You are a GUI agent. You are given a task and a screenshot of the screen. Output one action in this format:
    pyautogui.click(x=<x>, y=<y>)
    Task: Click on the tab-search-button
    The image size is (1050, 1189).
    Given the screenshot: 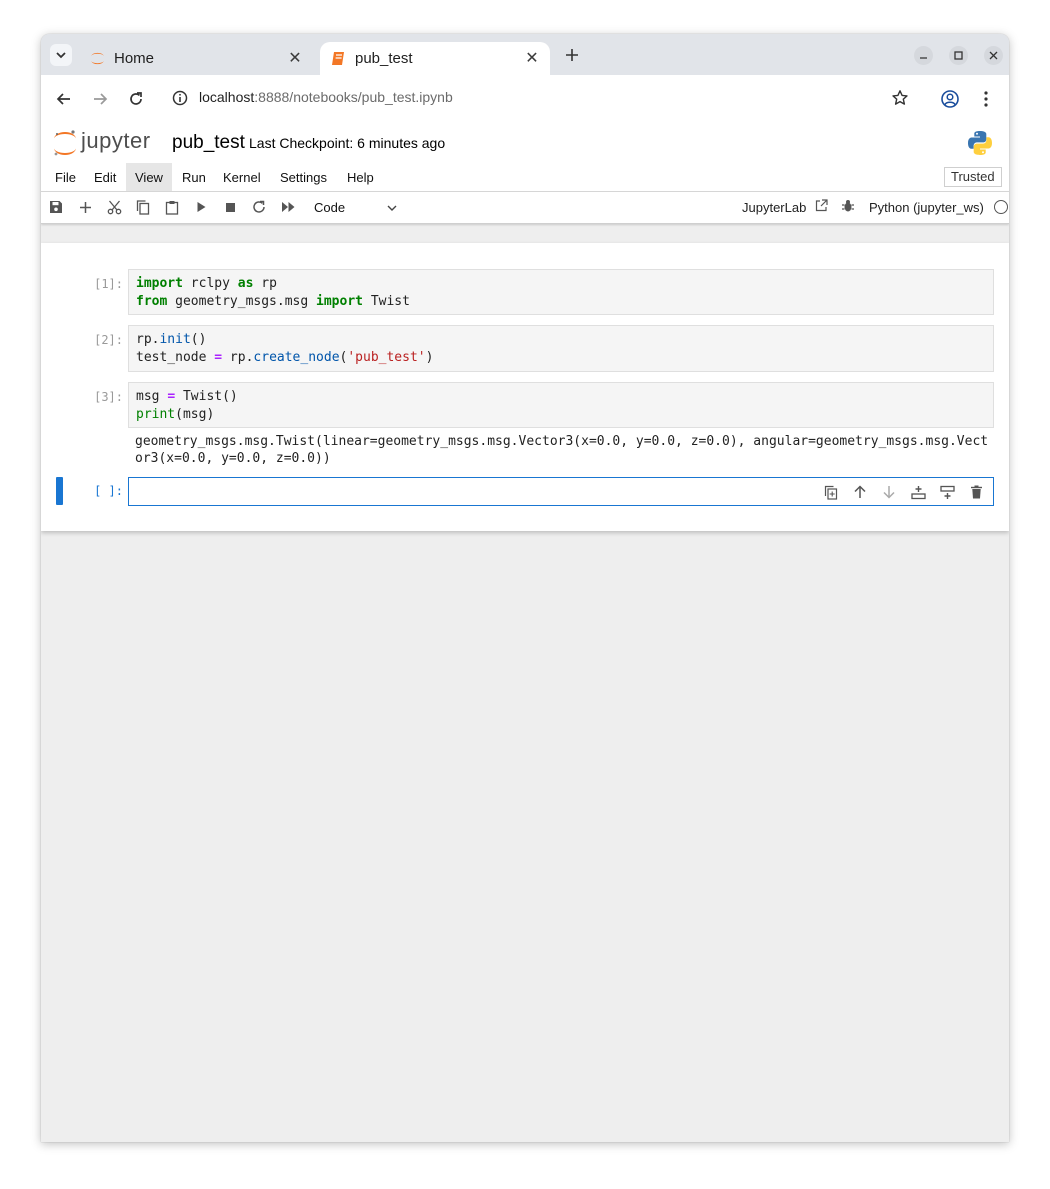 What is the action you would take?
    pyautogui.click(x=61, y=55)
    